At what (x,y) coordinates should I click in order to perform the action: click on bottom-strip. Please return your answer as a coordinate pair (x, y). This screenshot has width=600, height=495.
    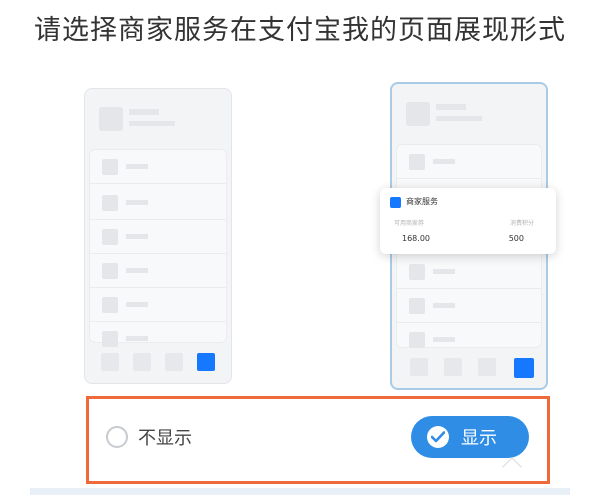
    Looking at the image, I should click on (300, 491).